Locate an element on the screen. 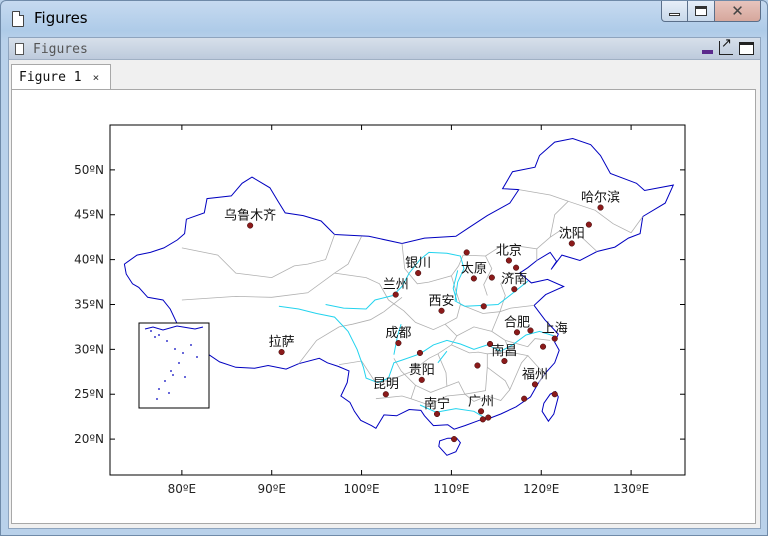 The height and width of the screenshot is (536, 768). city-label: 哈尔滨 is located at coordinates (600, 198).